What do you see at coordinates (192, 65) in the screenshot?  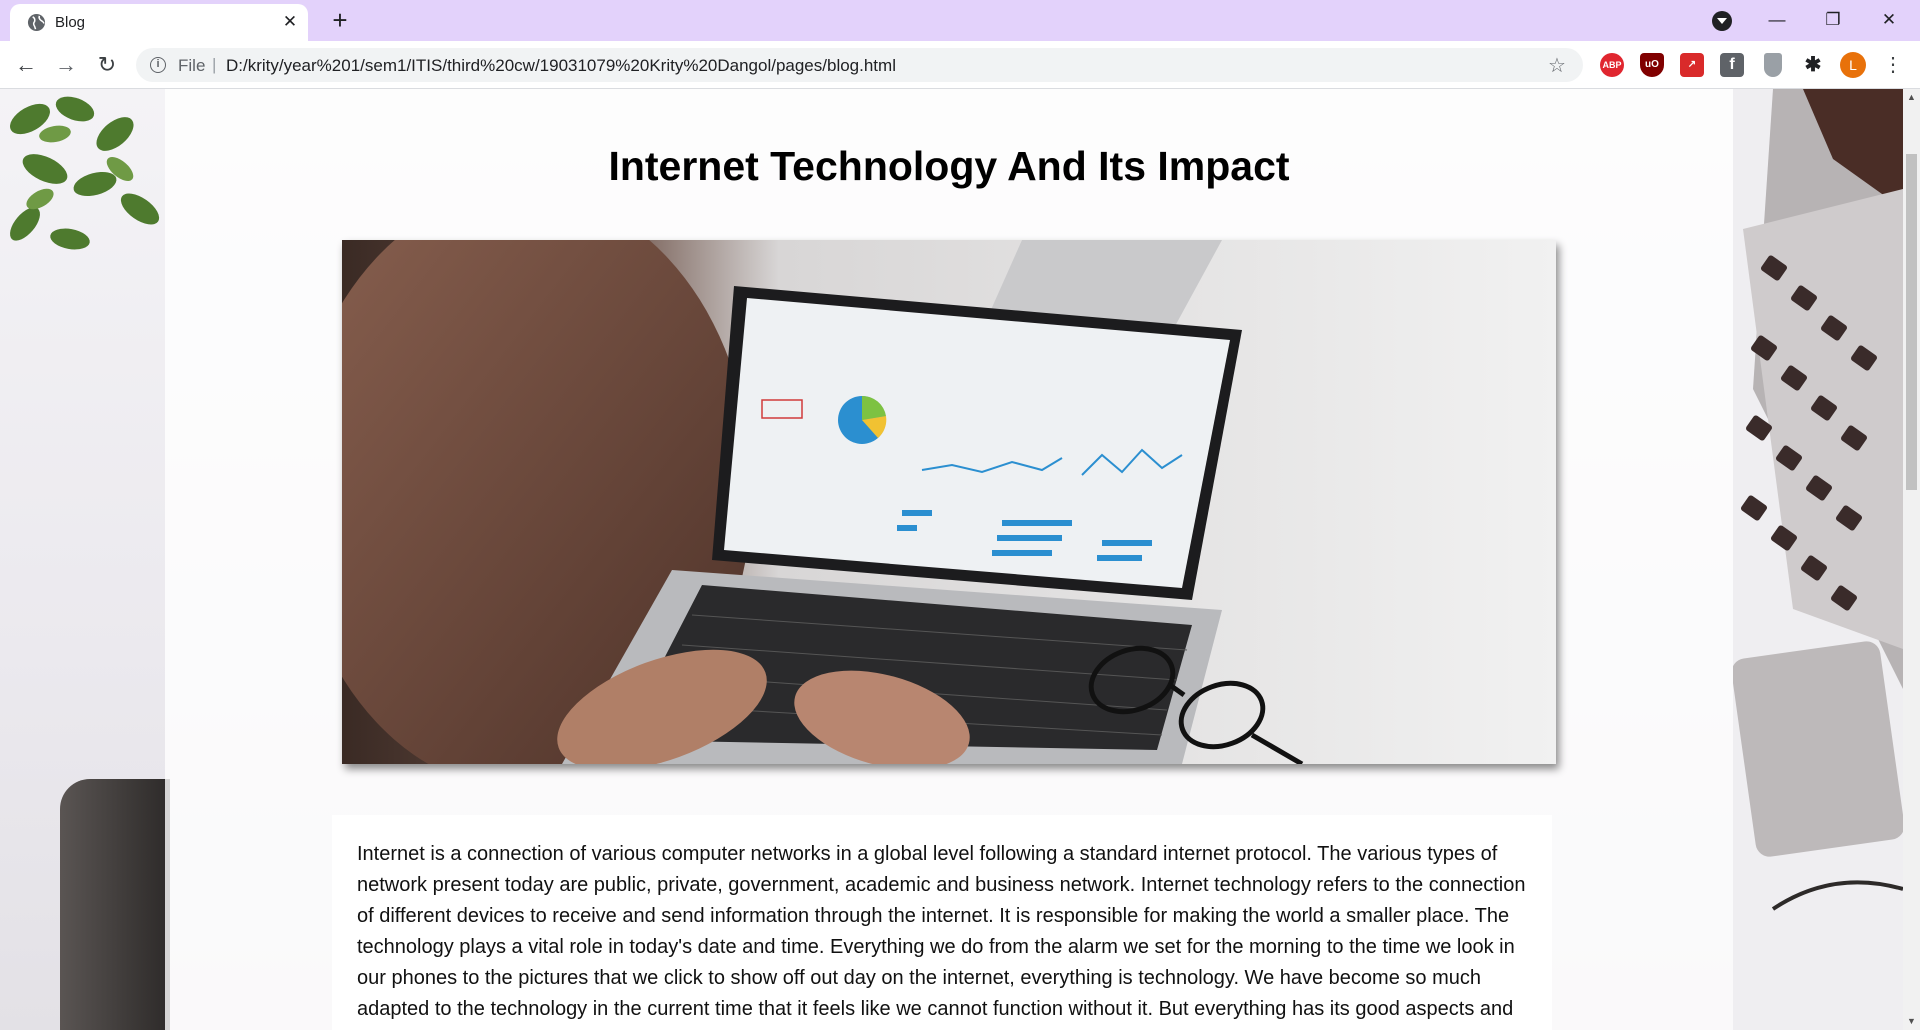 I see `url-scheme-label: File` at bounding box center [192, 65].